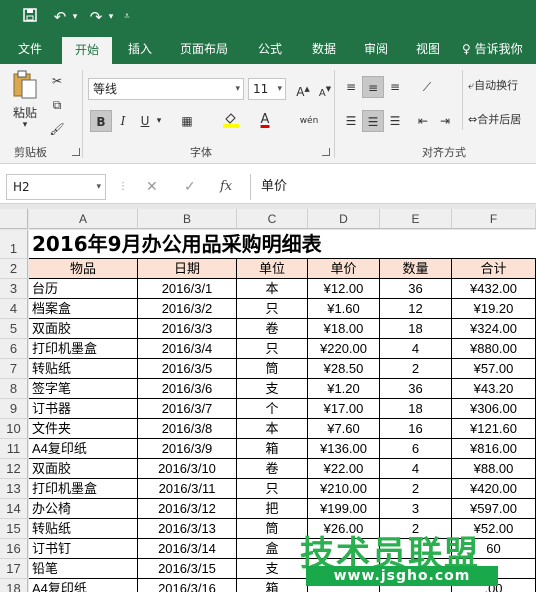  What do you see at coordinates (344, 489) in the screenshot?
I see `table-cell: ¥210.00` at bounding box center [344, 489].